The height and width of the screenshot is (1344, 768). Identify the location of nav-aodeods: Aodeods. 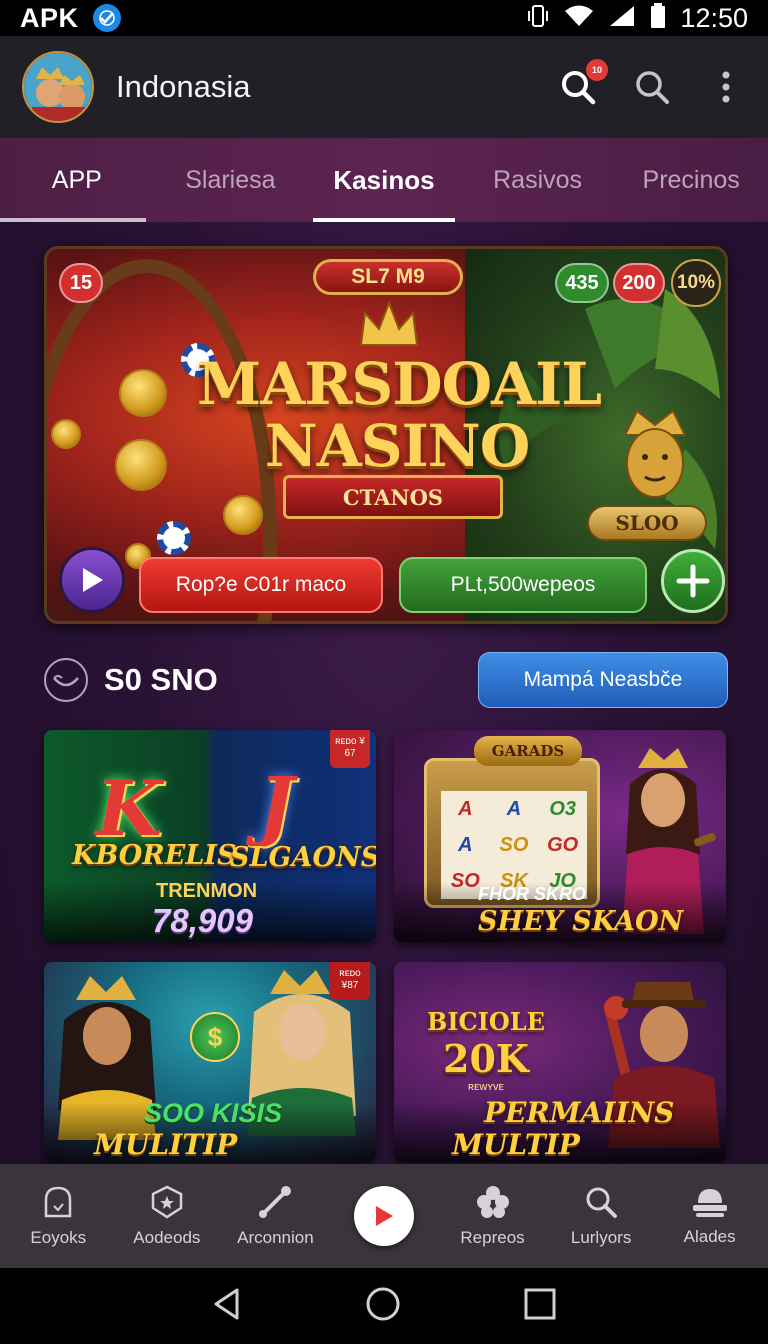
(167, 1216).